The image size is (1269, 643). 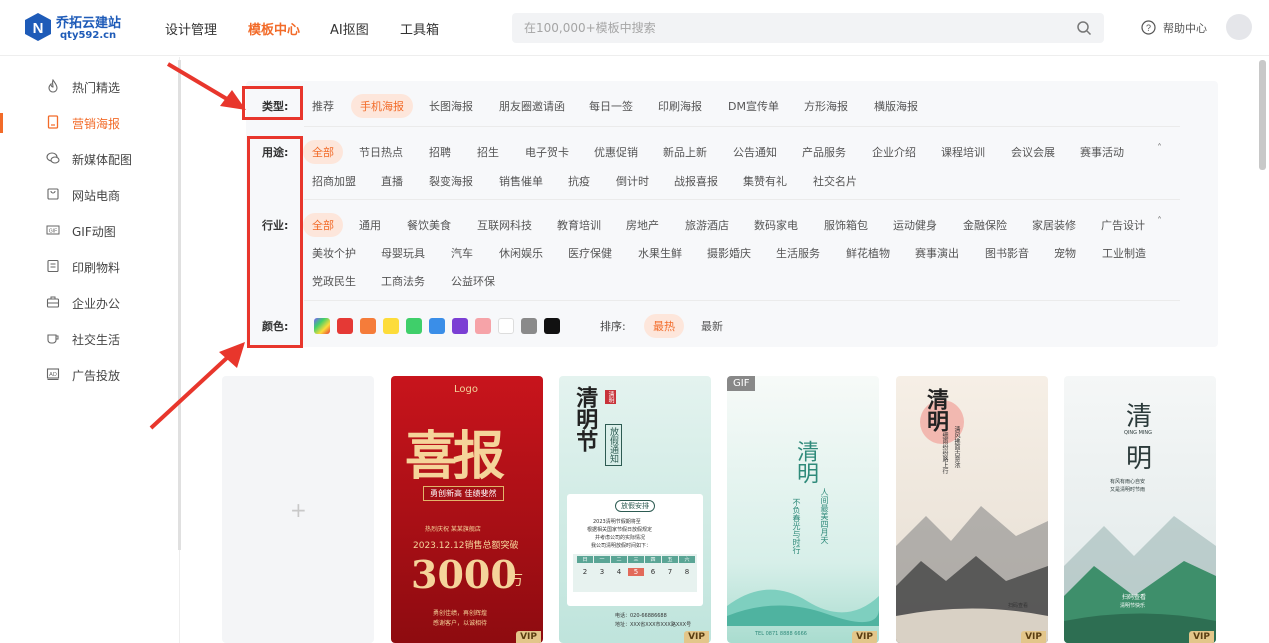 I want to click on industry-option: 互联网科技, so click(x=504, y=225).